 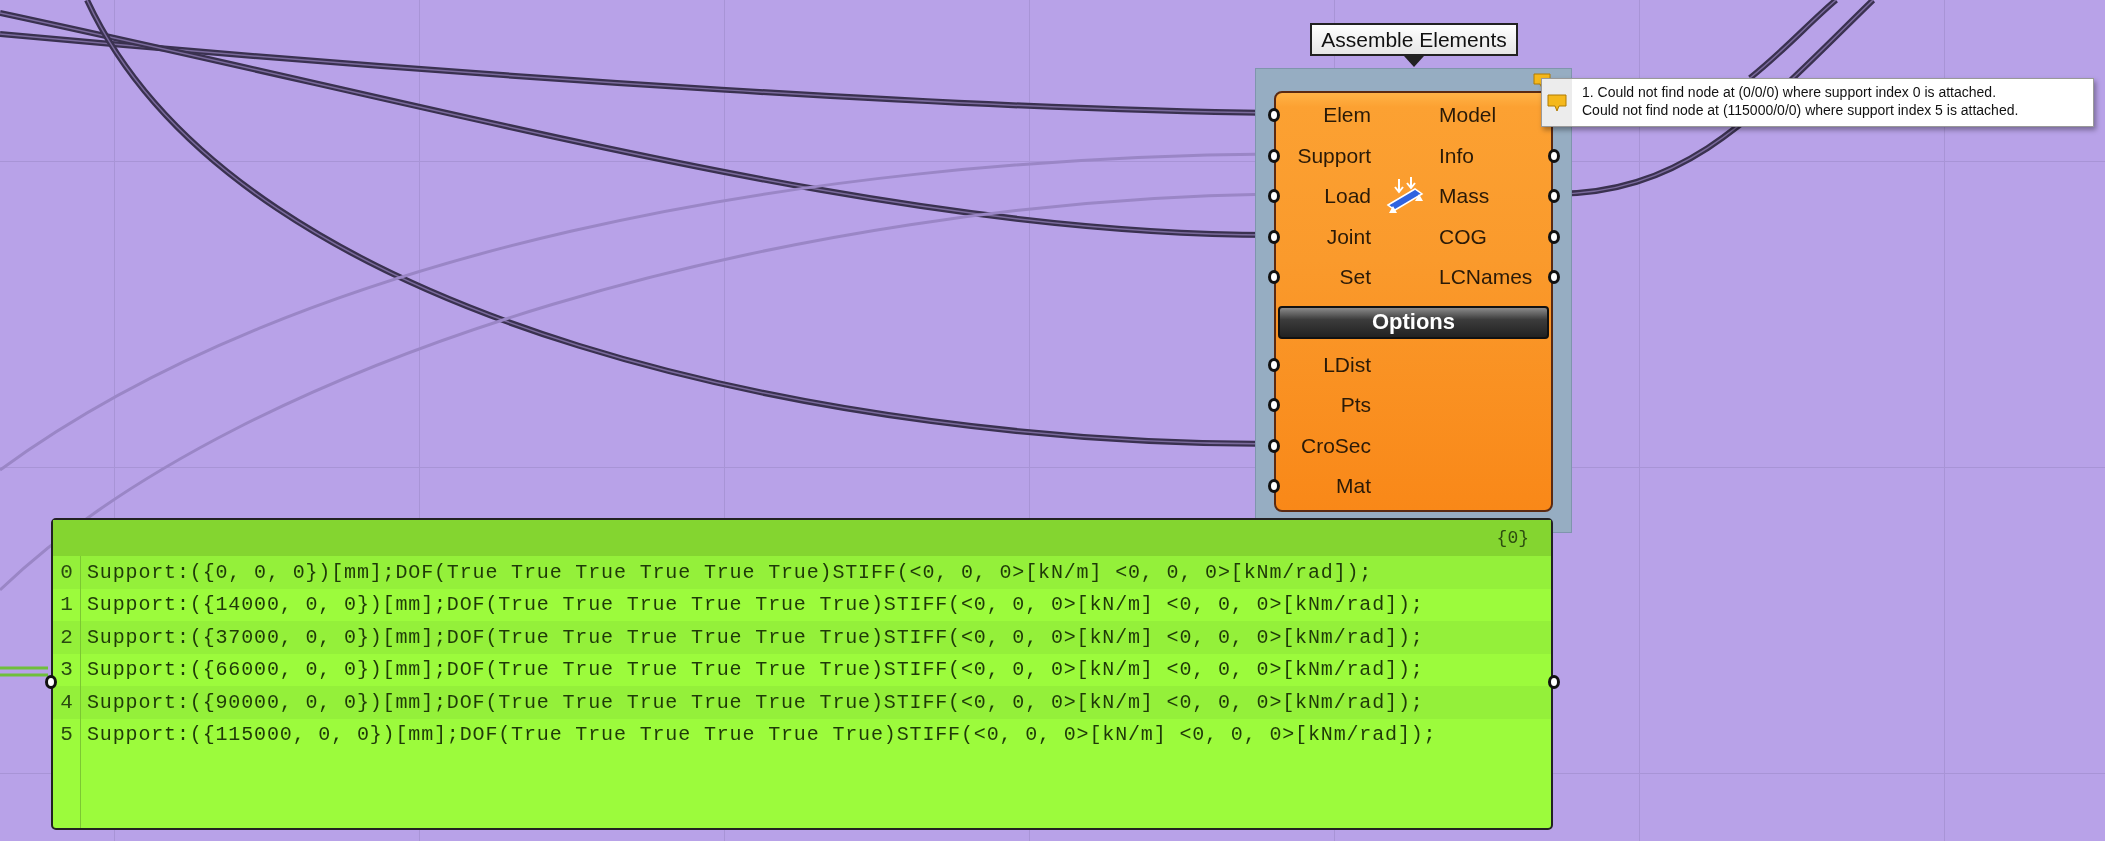 What do you see at coordinates (67, 637) in the screenshot?
I see `row-index: 2` at bounding box center [67, 637].